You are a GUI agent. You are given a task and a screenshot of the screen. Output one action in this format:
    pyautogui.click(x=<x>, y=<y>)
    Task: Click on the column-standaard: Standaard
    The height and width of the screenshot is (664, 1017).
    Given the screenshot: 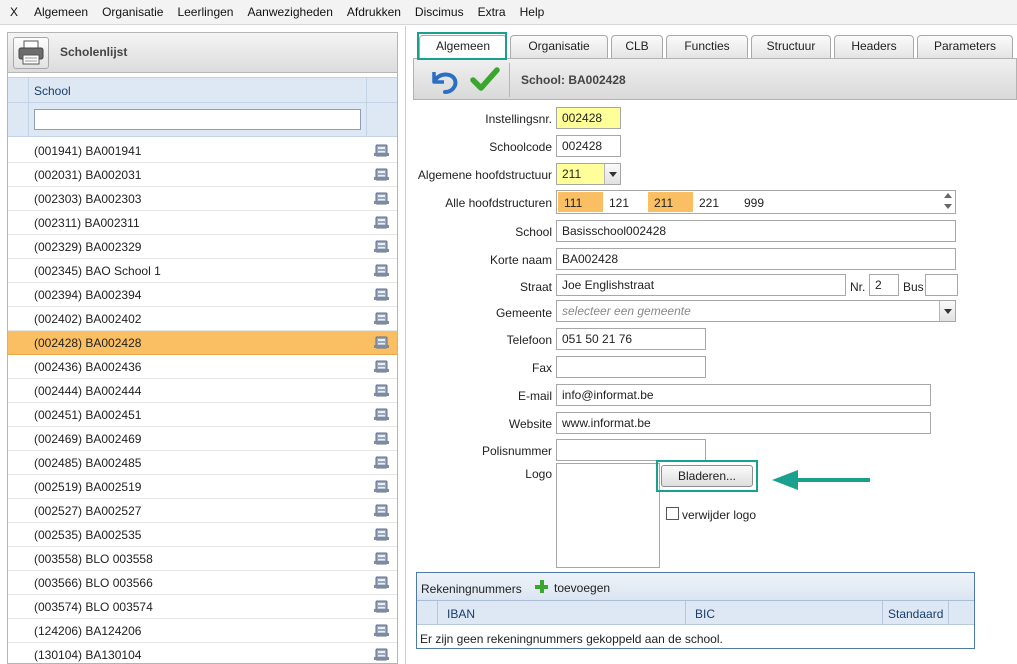 What is the action you would take?
    pyautogui.click(x=915, y=614)
    